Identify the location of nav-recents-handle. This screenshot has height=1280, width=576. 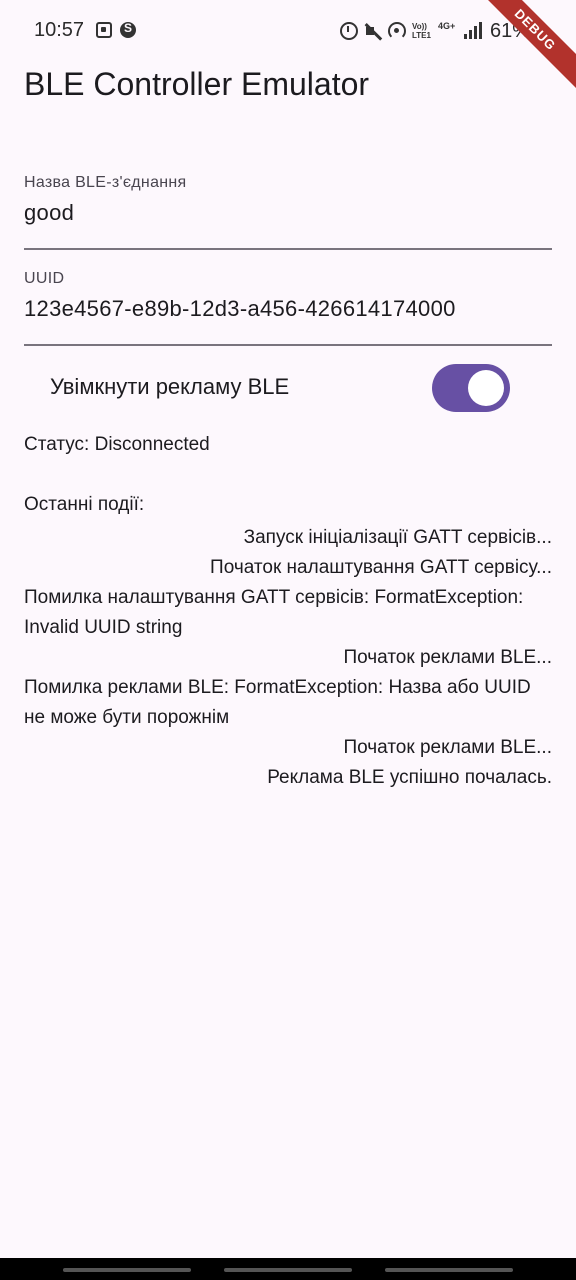
(127, 1270).